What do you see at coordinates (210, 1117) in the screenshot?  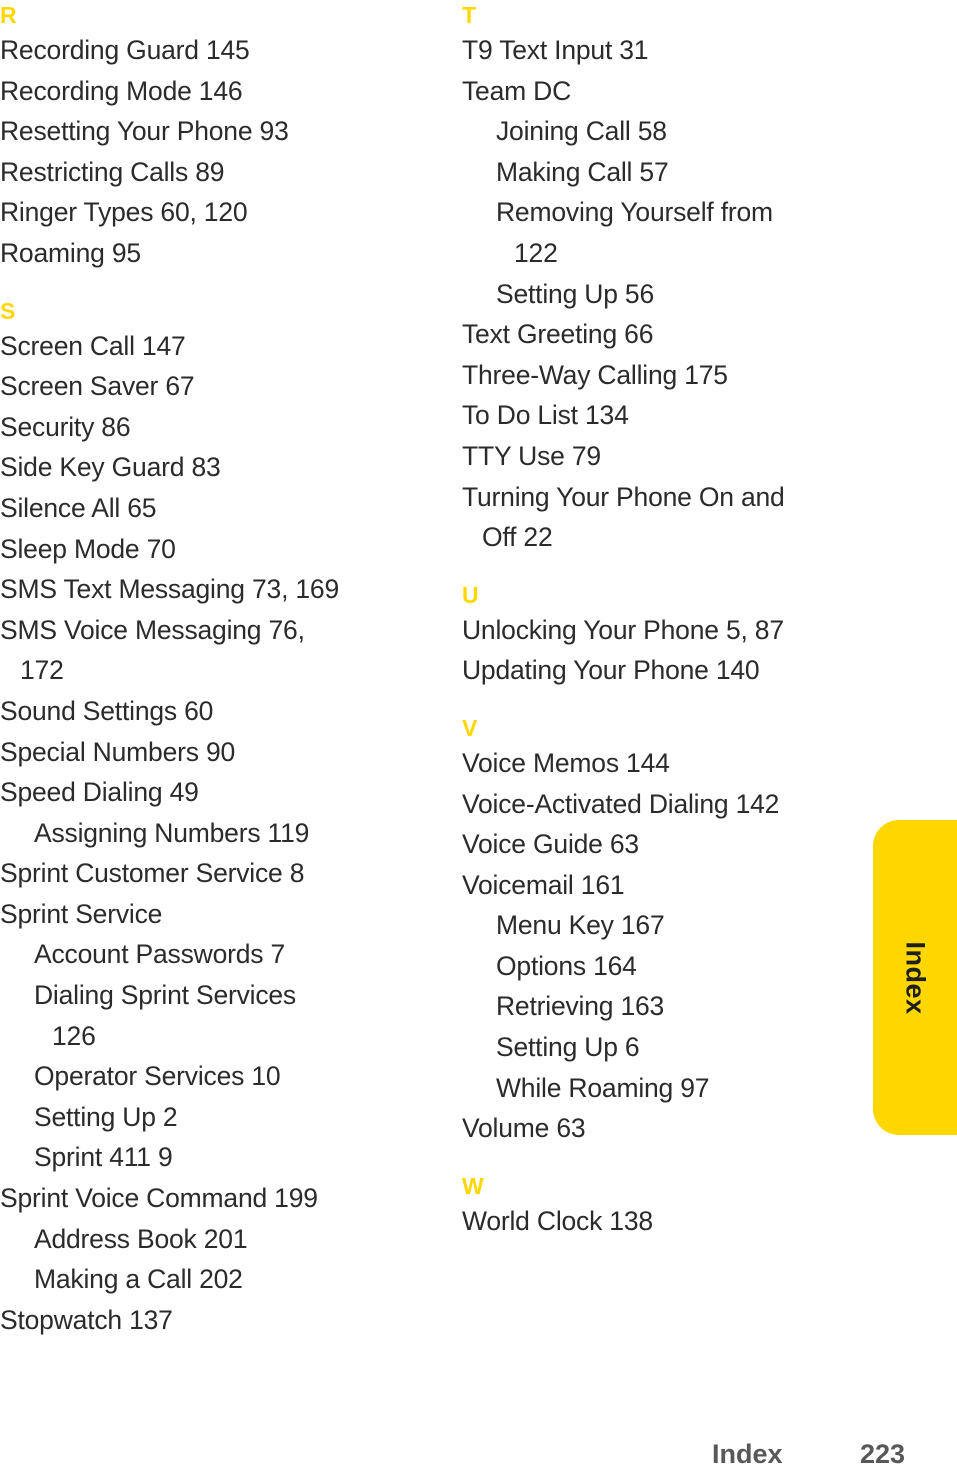 I see `index-entry: Setting Up 2` at bounding box center [210, 1117].